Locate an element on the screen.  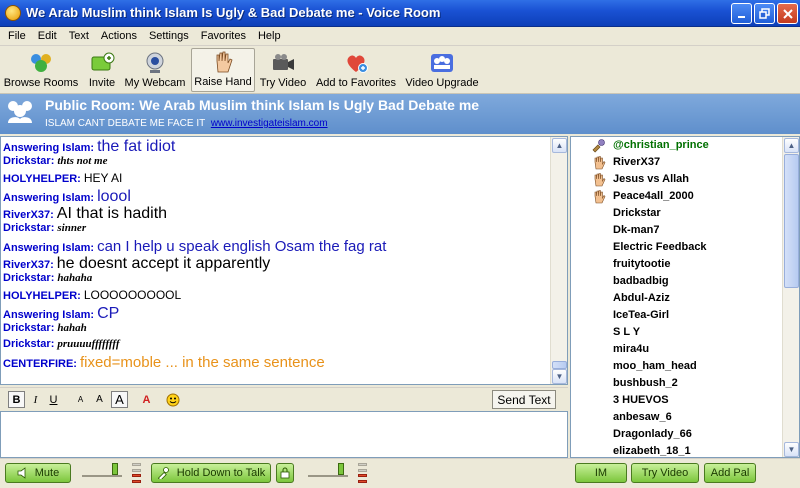
chat-nick: CENTERFIRE: is located at coordinates (40, 364).